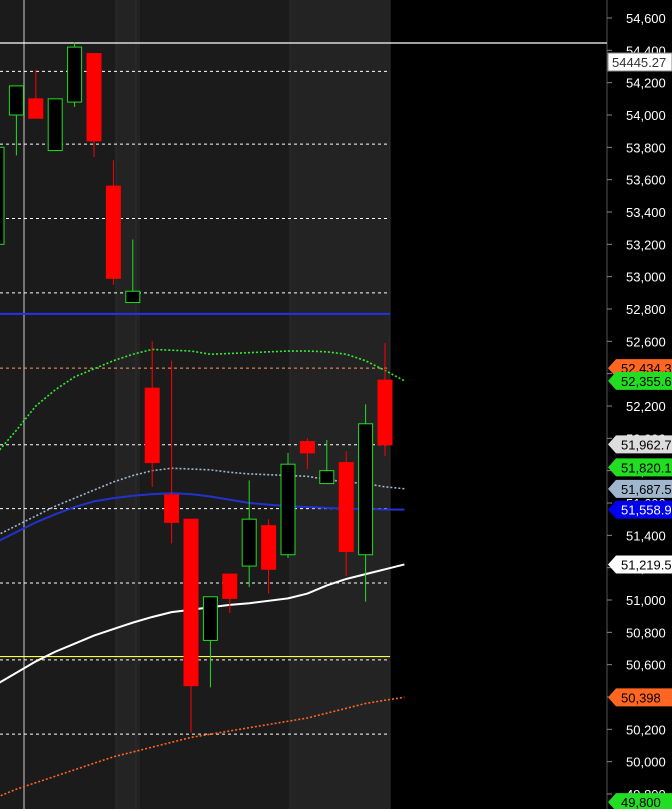 This screenshot has height=809, width=672. I want to click on level-price-text: 49,800, so click(641, 802).